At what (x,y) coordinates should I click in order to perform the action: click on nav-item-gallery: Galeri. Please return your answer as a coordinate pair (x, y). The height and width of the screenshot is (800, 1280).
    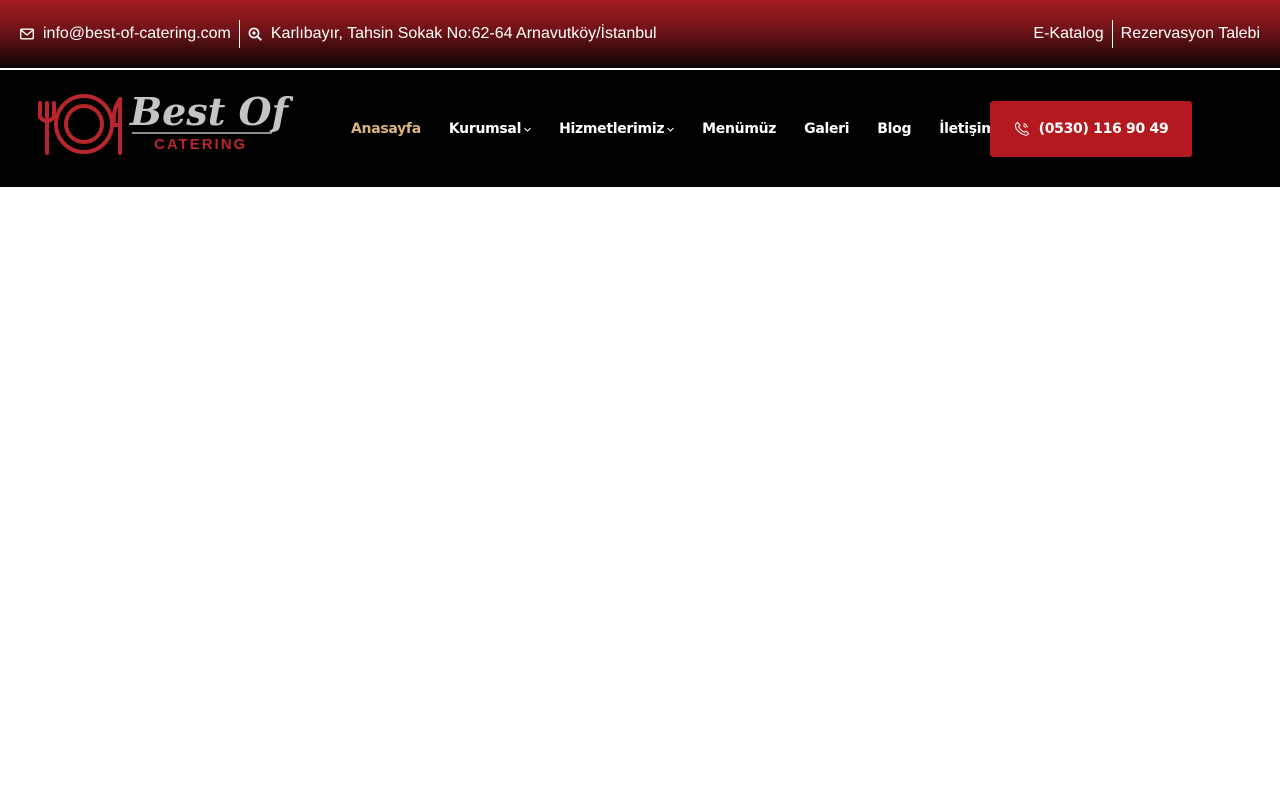
    Looking at the image, I should click on (826, 129).